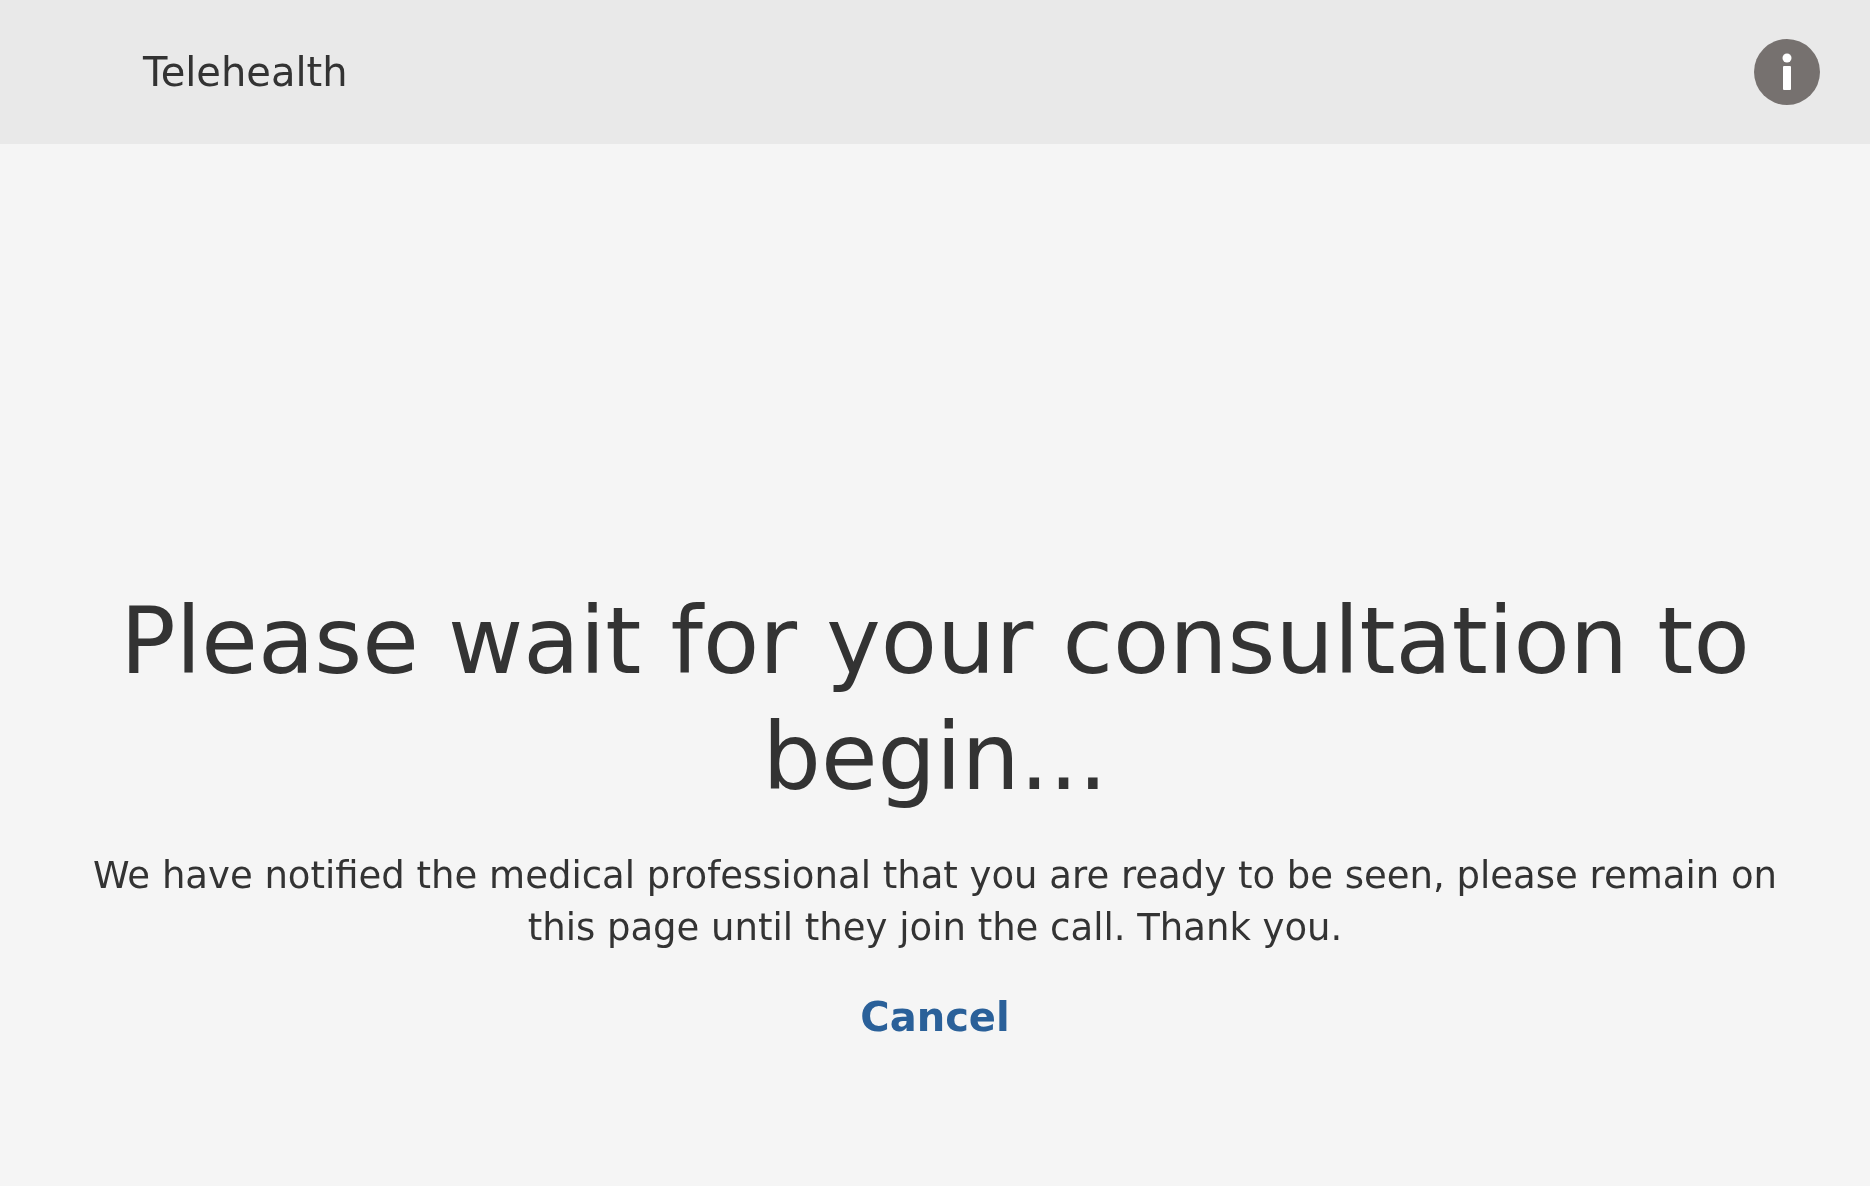 This screenshot has height=1186, width=1870. Describe the element at coordinates (245, 72) in the screenshot. I see `app-title: Telehealth` at that location.